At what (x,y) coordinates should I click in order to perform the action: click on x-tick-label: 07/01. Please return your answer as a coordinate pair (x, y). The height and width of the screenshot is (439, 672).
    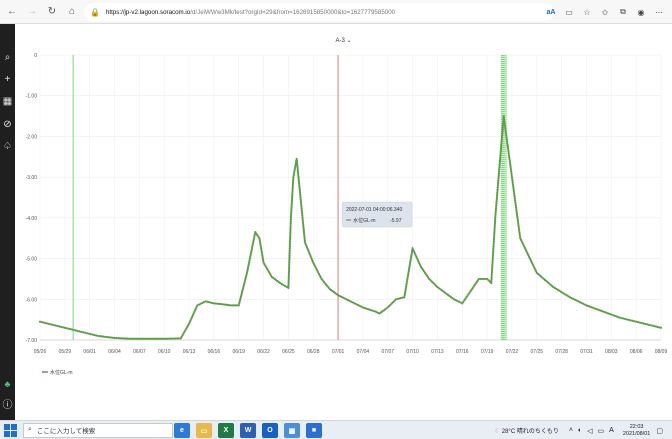
    Looking at the image, I should click on (338, 352).